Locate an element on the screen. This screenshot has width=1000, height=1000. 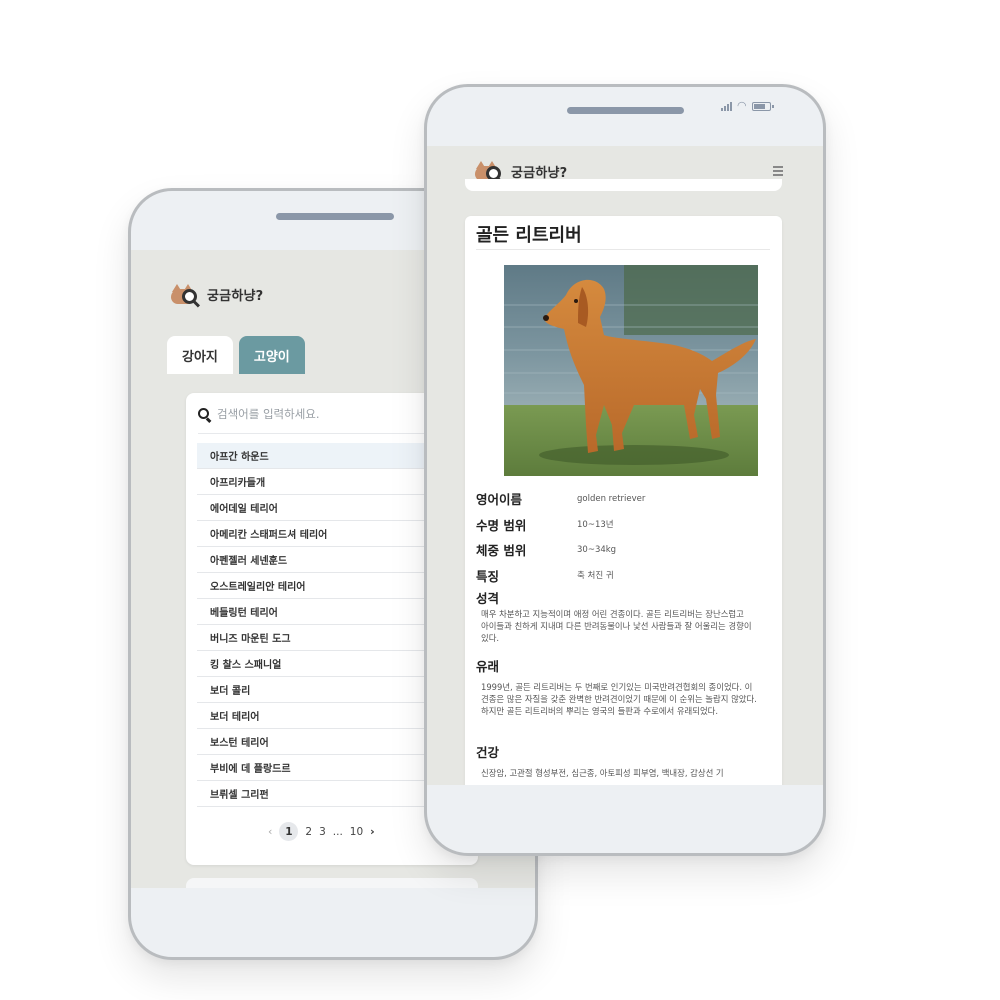
tab-dog: 강아지 is located at coordinates (200, 355).